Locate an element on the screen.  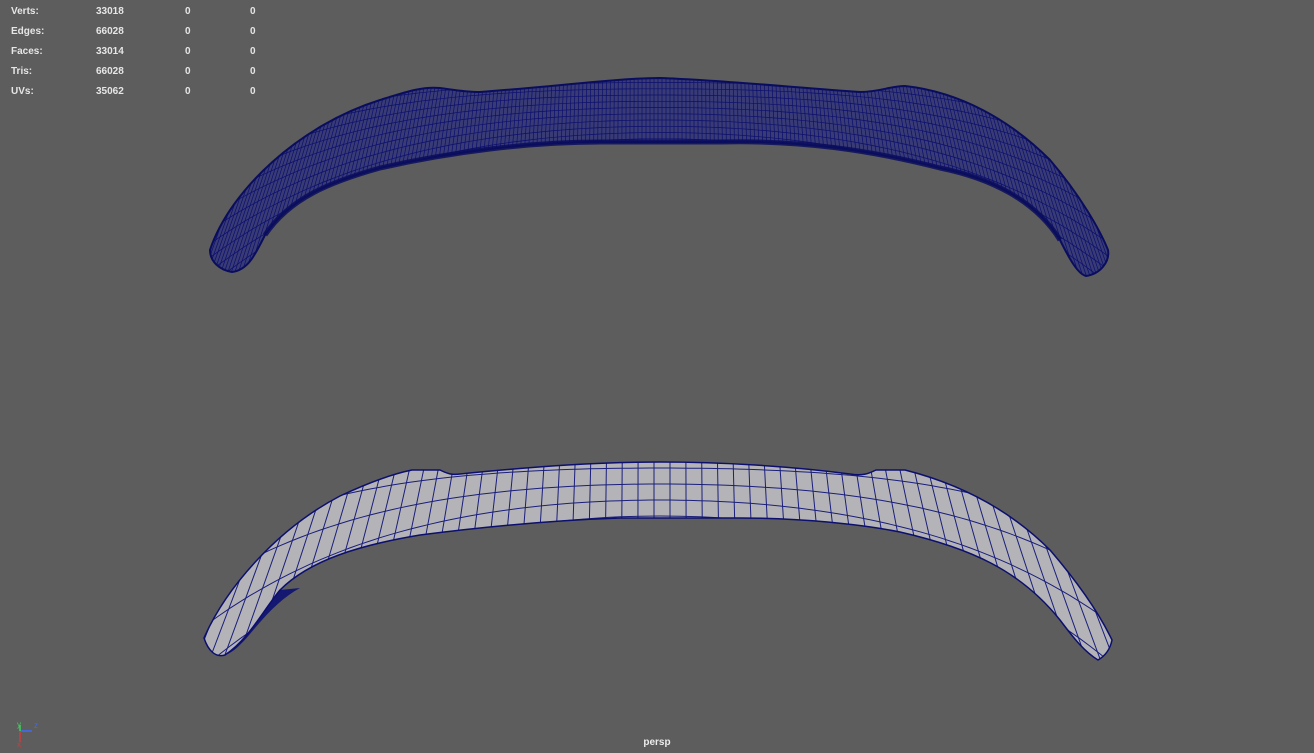
hud-row-verts: Verts: 33018 0 0 is located at coordinates (141, 12).